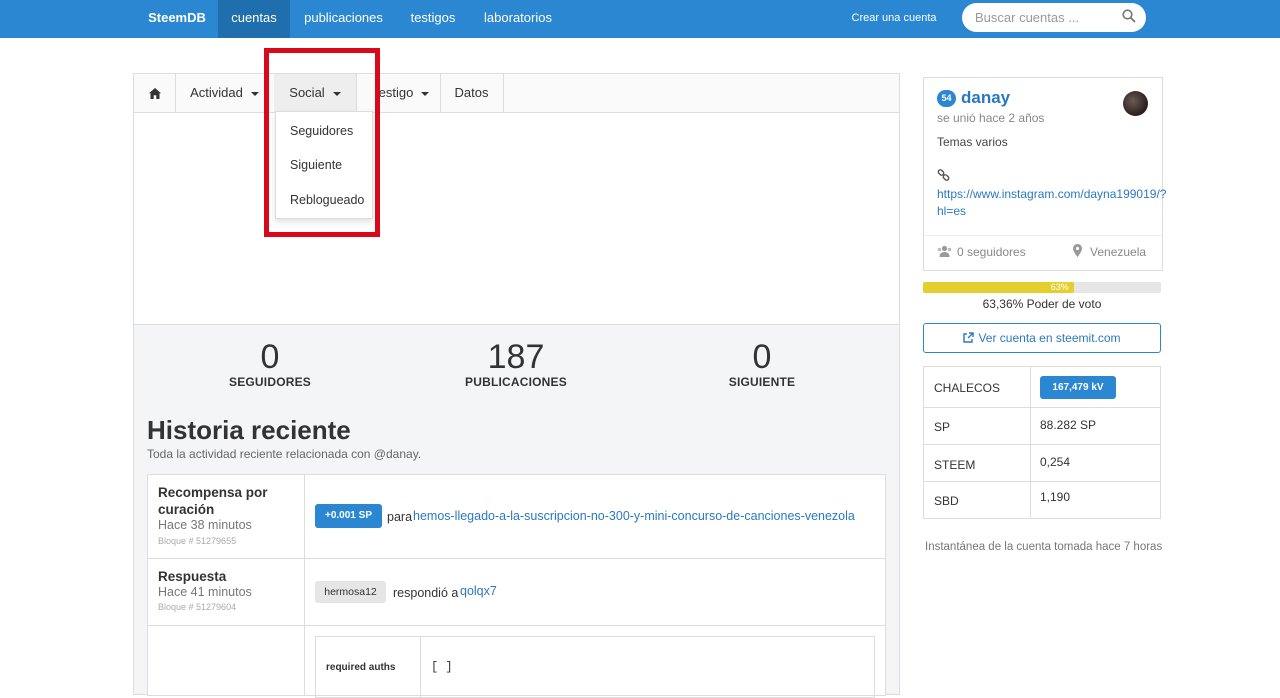 This screenshot has height=698, width=1280. What do you see at coordinates (969, 337) in the screenshot?
I see `external-link-icon` at bounding box center [969, 337].